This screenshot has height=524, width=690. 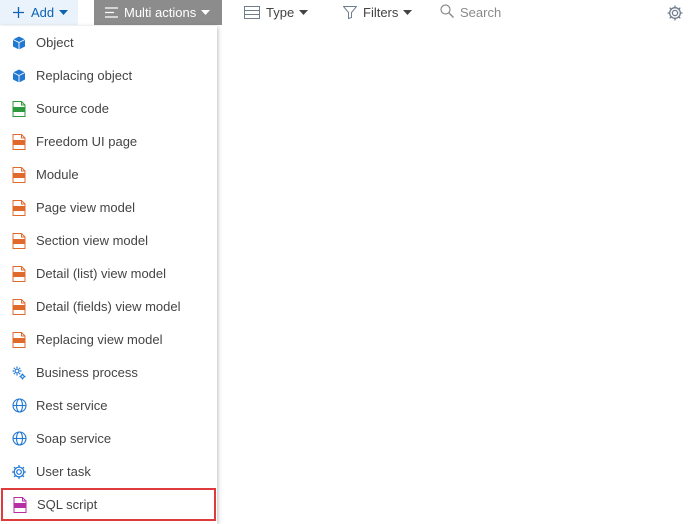 I want to click on funnel-icon, so click(x=350, y=12).